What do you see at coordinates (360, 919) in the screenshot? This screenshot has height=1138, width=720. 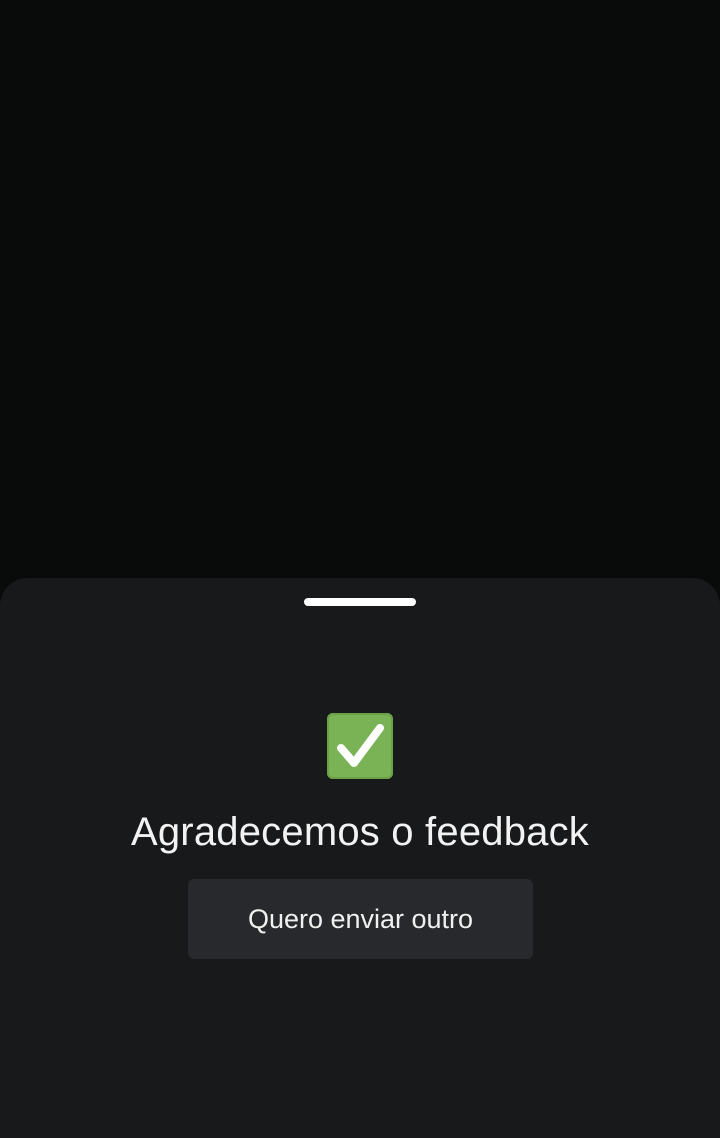 I see `send-another-button: Quero enviar outro` at bounding box center [360, 919].